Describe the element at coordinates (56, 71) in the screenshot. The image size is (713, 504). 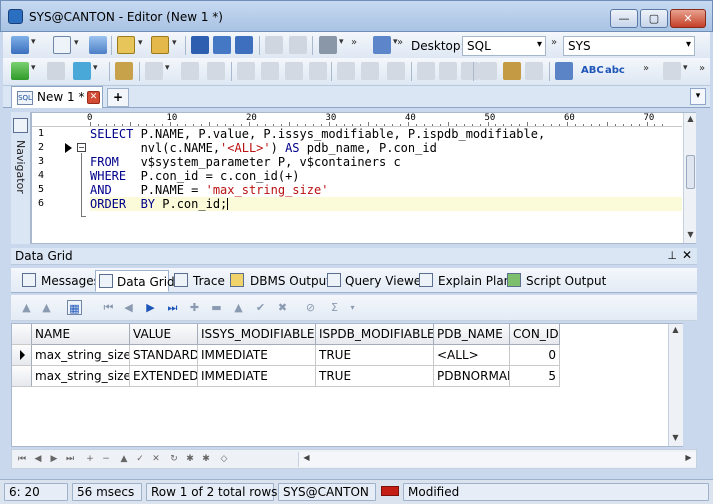
I see `stop-icon` at that location.